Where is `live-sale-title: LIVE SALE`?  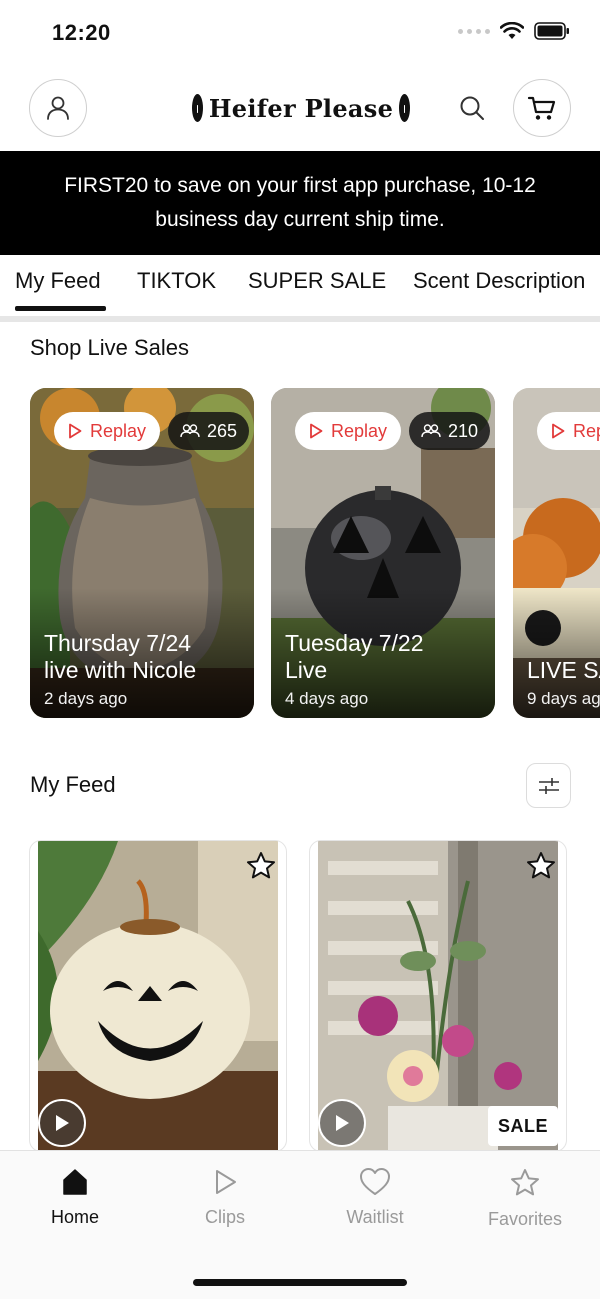
live-sale-title: LIVE SALE is located at coordinates (563, 670).